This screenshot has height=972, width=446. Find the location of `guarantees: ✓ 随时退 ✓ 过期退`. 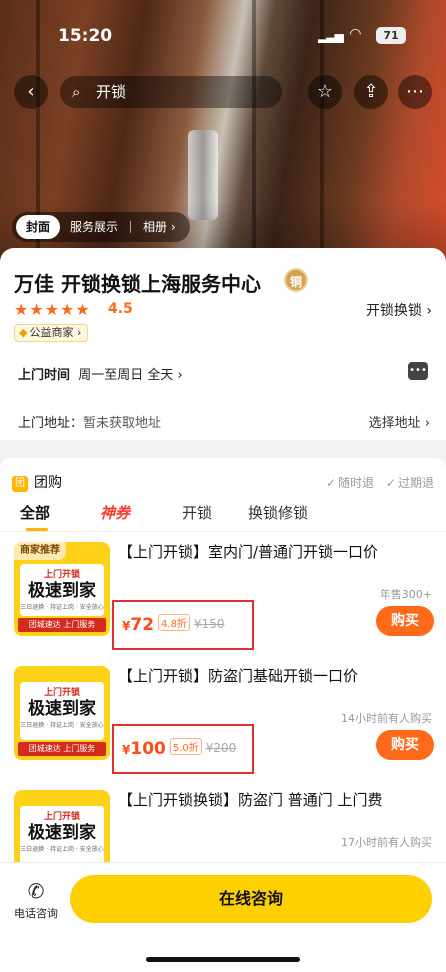

guarantees: ✓ 随时退 ✓ 过期退 is located at coordinates (376, 482).